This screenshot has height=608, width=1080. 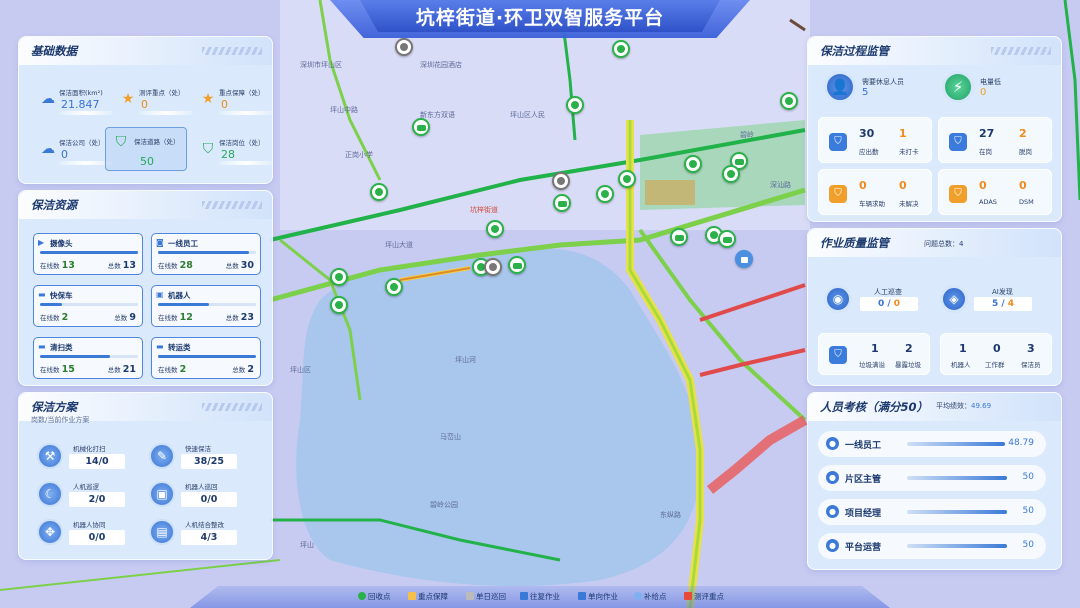 I want to click on resource-online: 在线数 15, so click(x=57, y=369).